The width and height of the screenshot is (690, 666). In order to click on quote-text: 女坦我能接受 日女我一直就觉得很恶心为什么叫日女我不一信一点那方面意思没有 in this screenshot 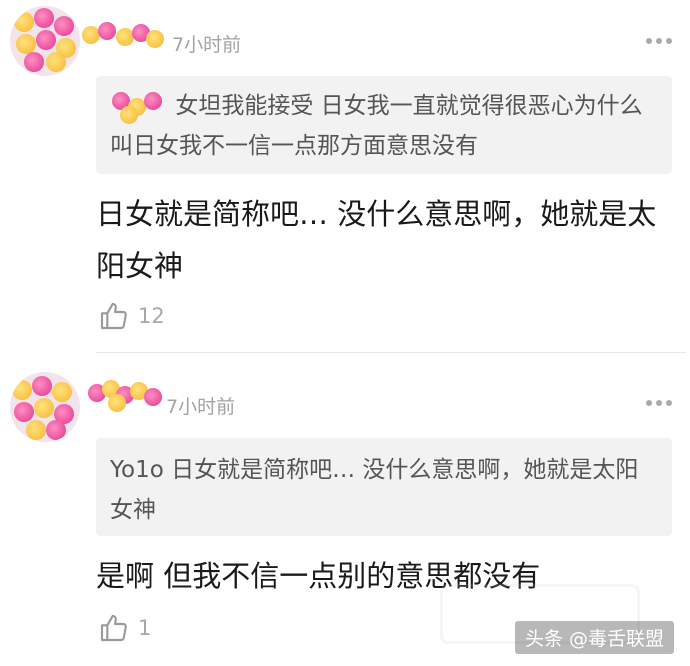, I will do `click(376, 126)`.